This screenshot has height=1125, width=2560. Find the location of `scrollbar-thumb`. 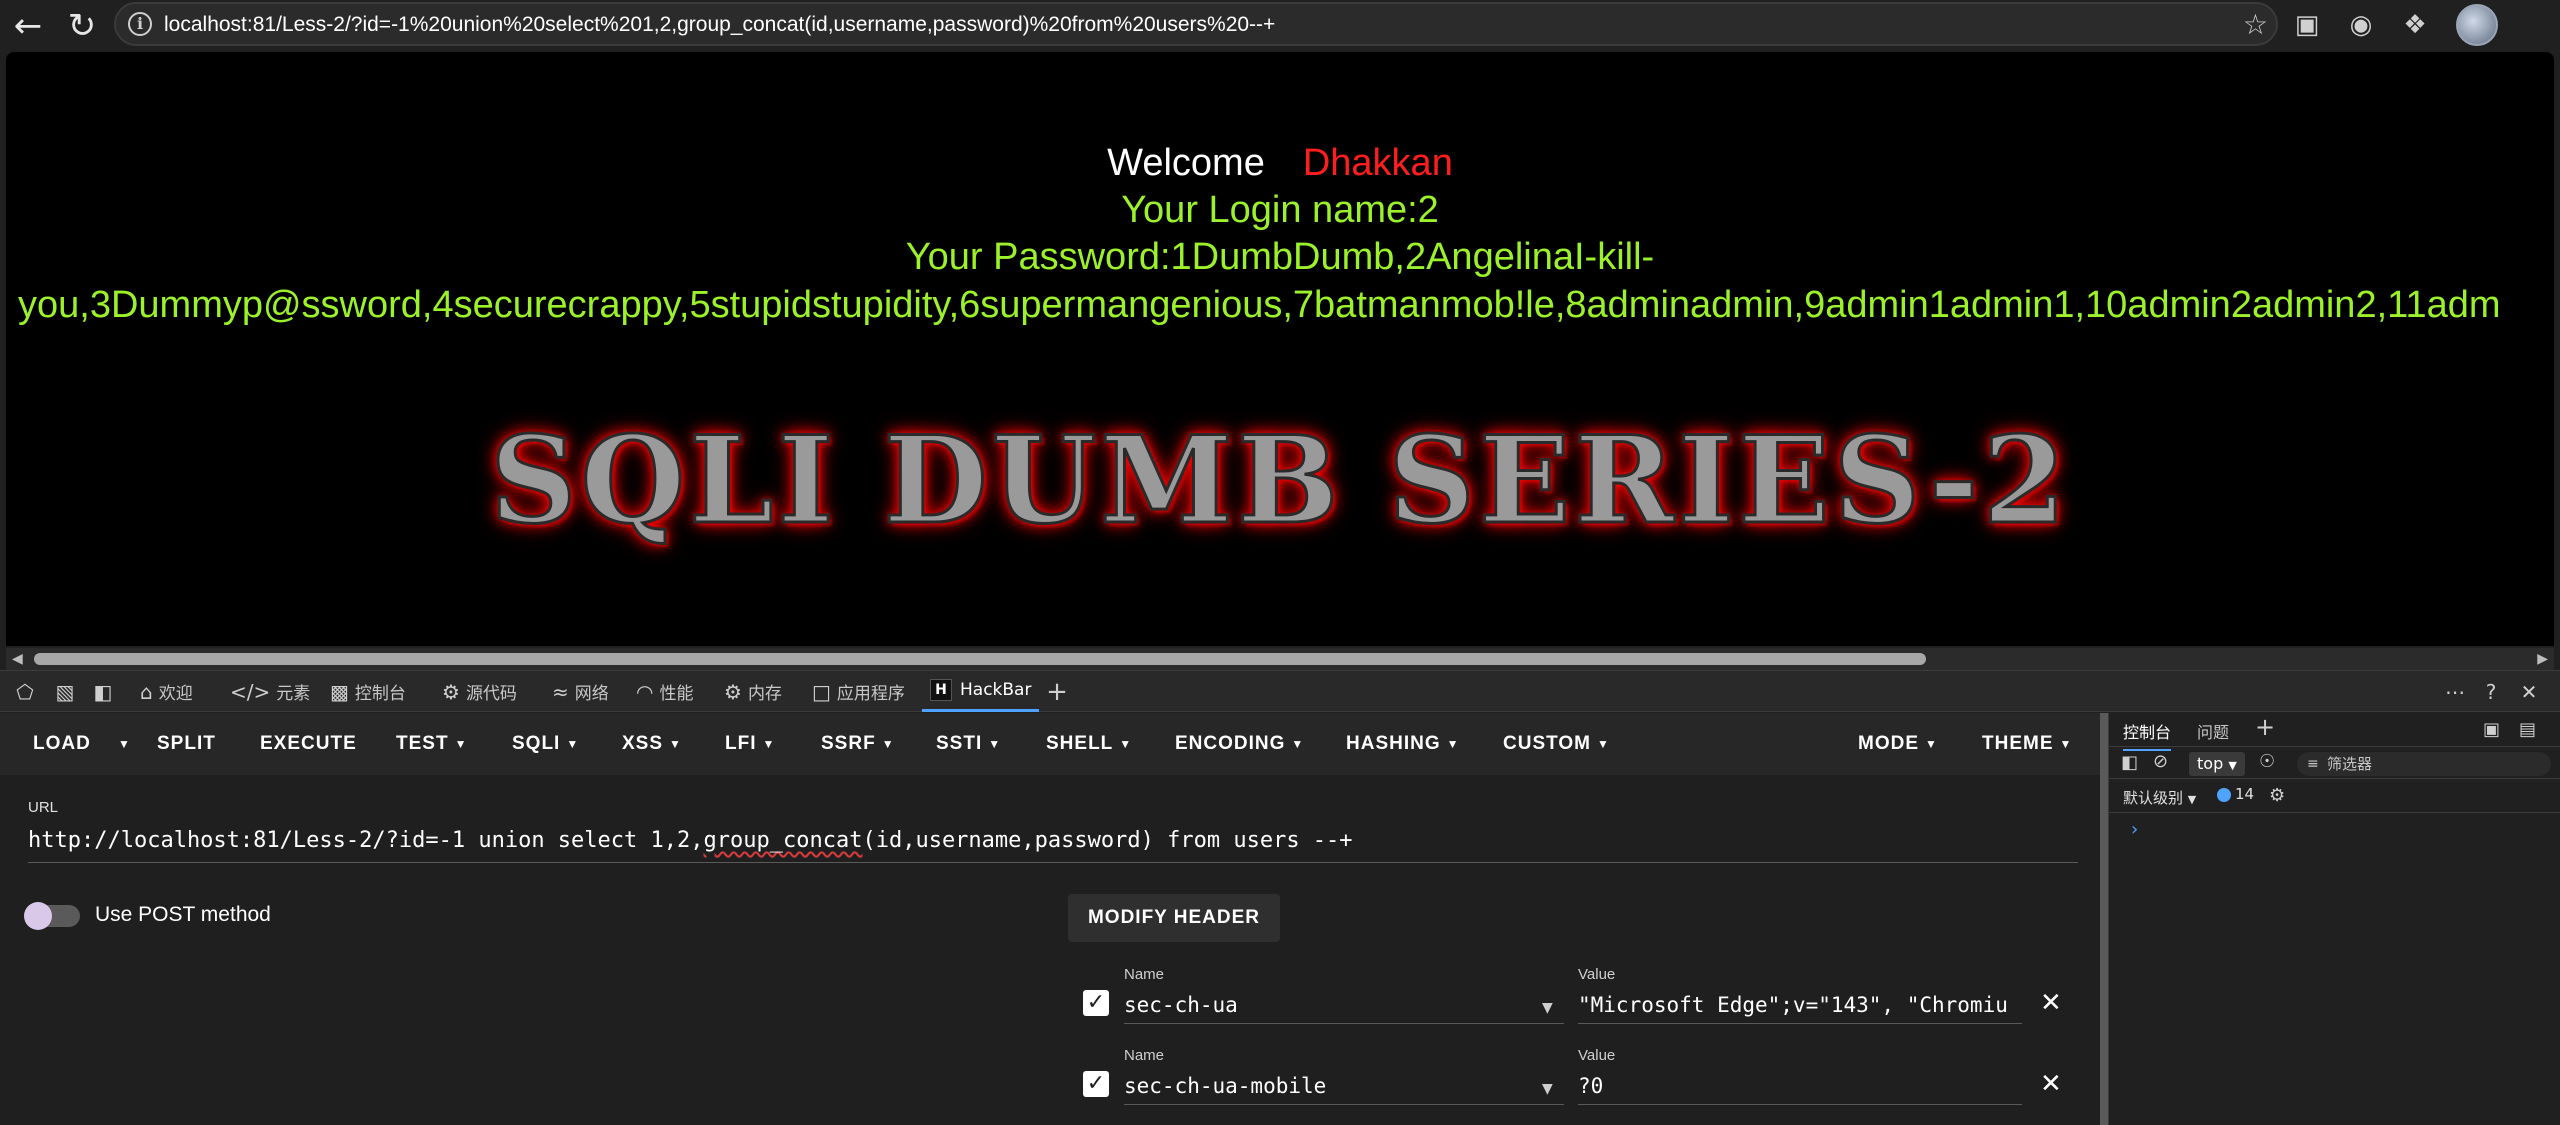

scrollbar-thumb is located at coordinates (980, 659).